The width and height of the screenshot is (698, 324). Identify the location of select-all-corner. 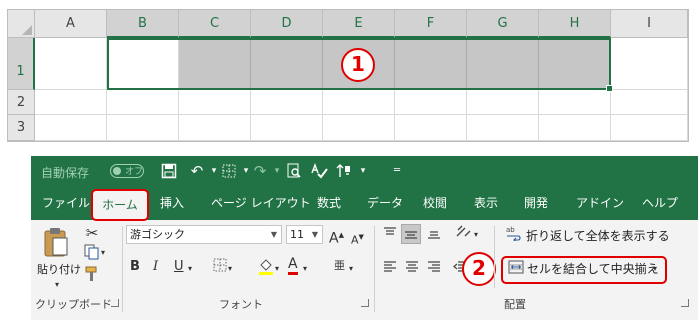
(21, 24).